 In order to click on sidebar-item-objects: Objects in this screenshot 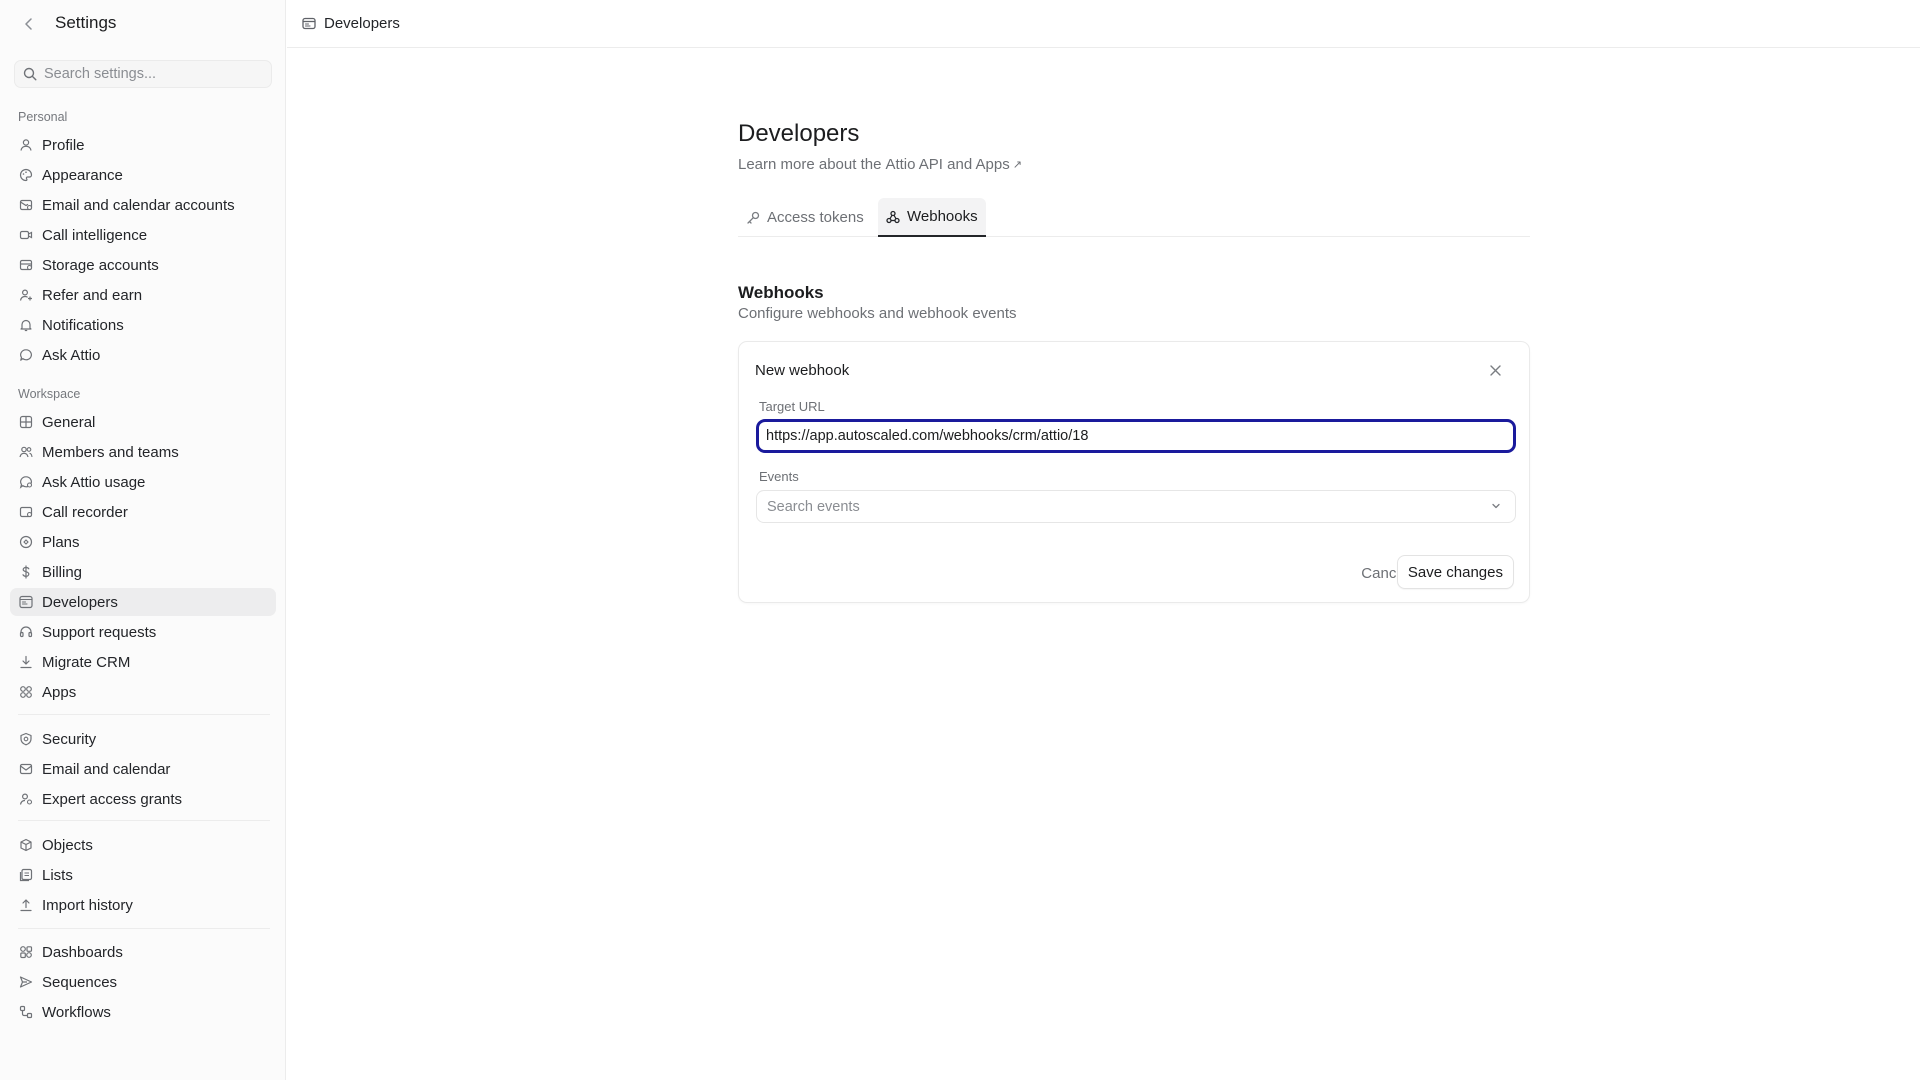, I will do `click(143, 845)`.